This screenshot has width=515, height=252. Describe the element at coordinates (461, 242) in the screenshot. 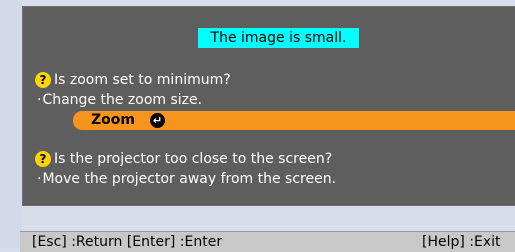

I see `footer-help-key: [Help] :Exit` at that location.